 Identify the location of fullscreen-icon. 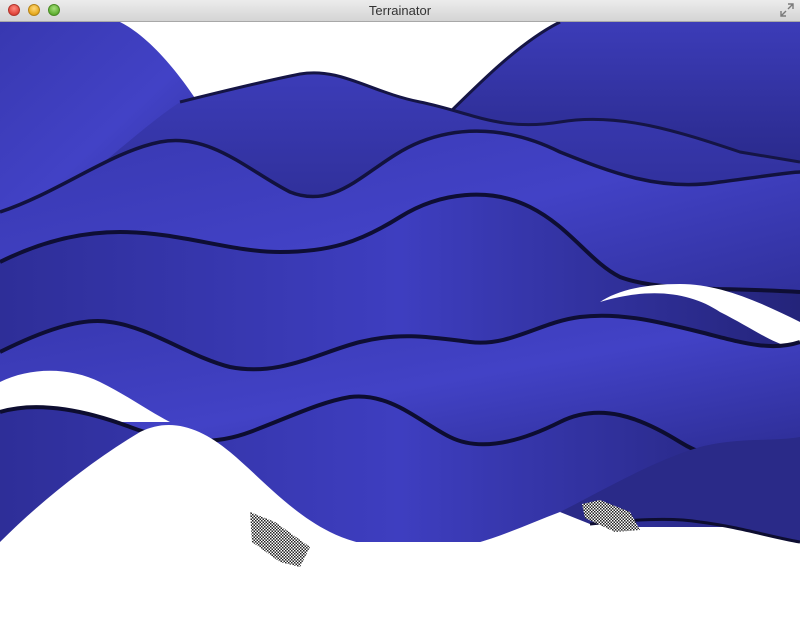
(787, 10).